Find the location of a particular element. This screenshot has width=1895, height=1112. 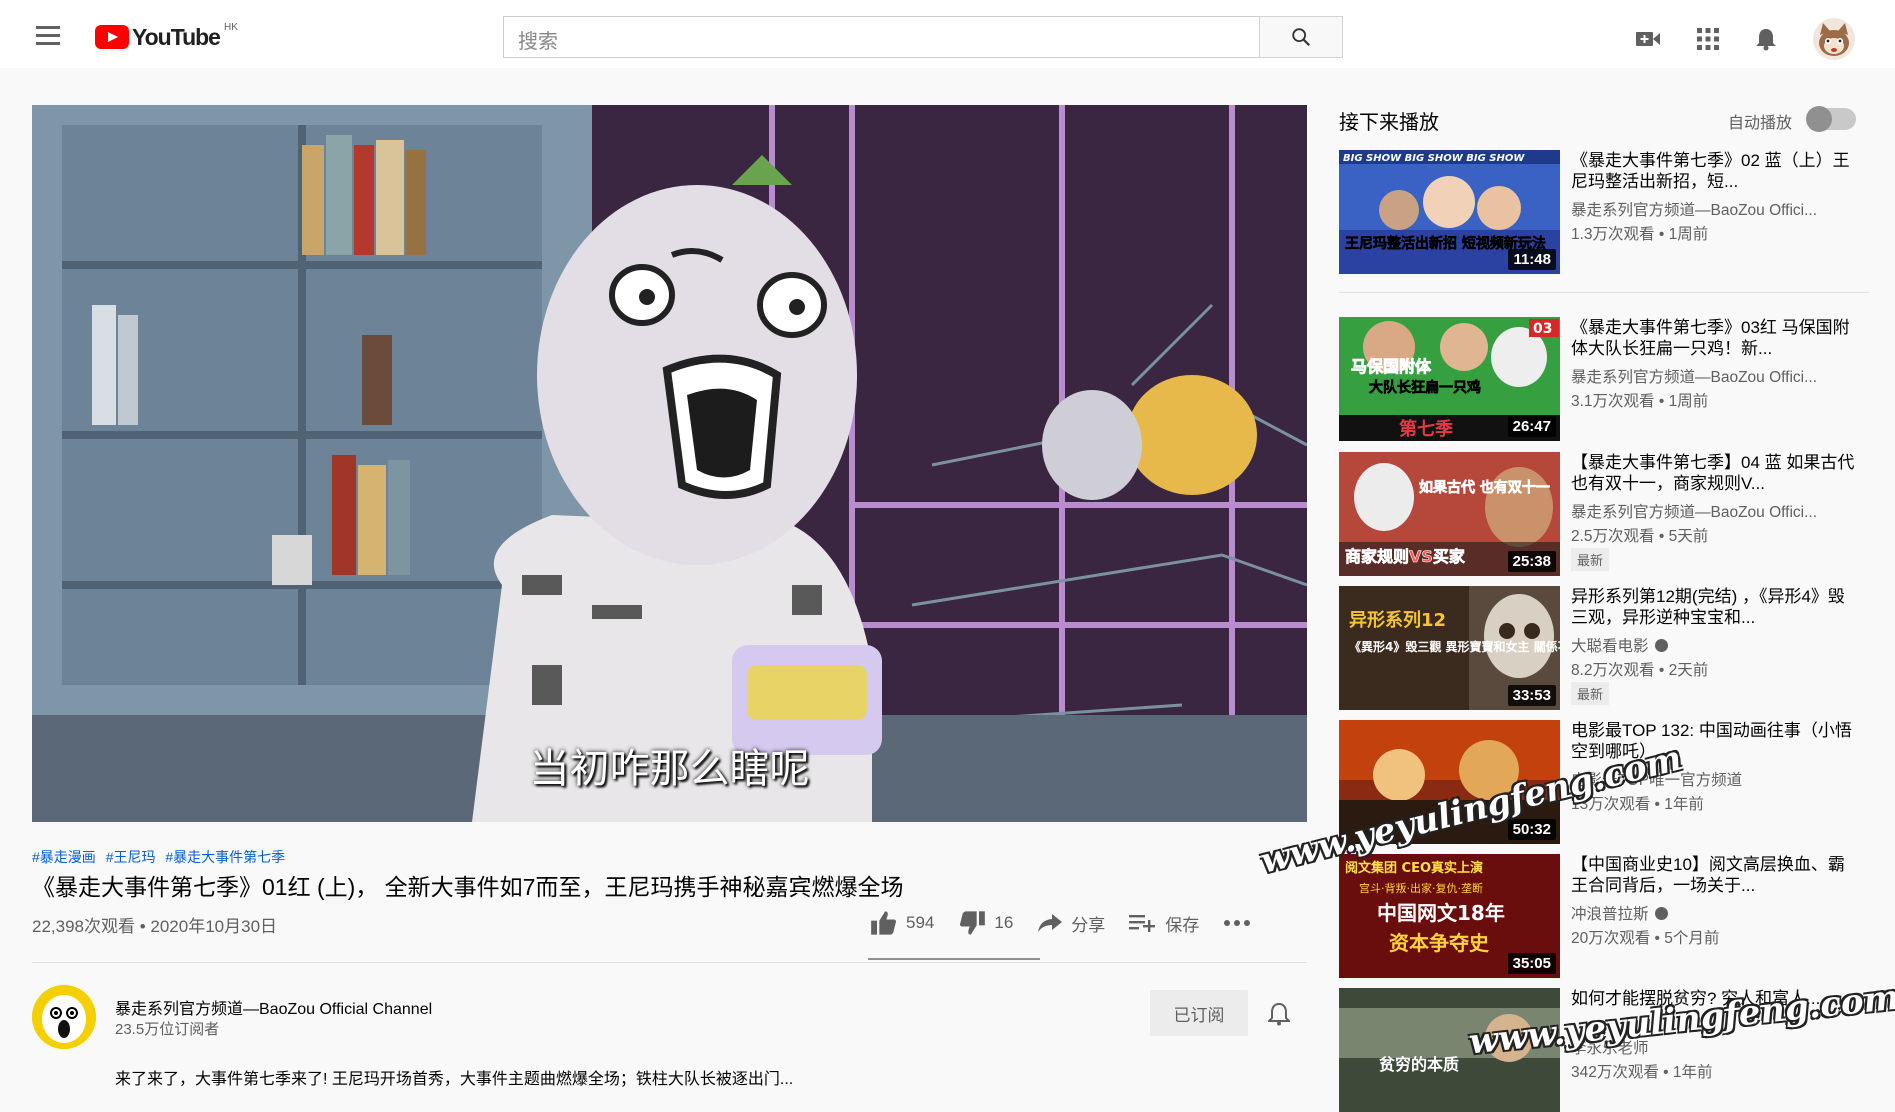

thumbs-up-icon is located at coordinates (884, 923).